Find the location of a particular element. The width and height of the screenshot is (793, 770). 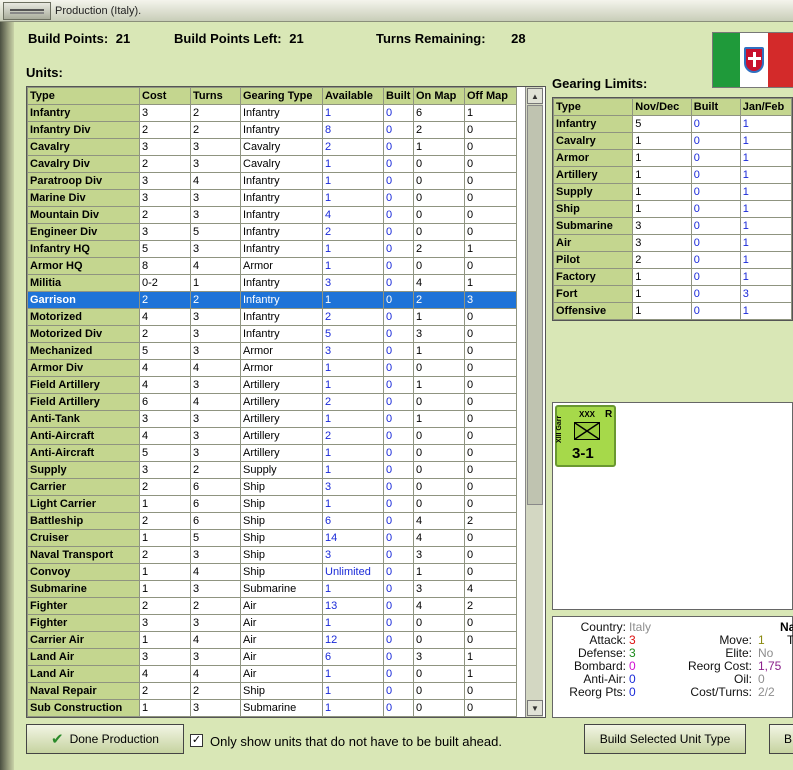

unit-row: Convoy 1 4 Ship Unlimited 0 1 0 is located at coordinates (272, 572).